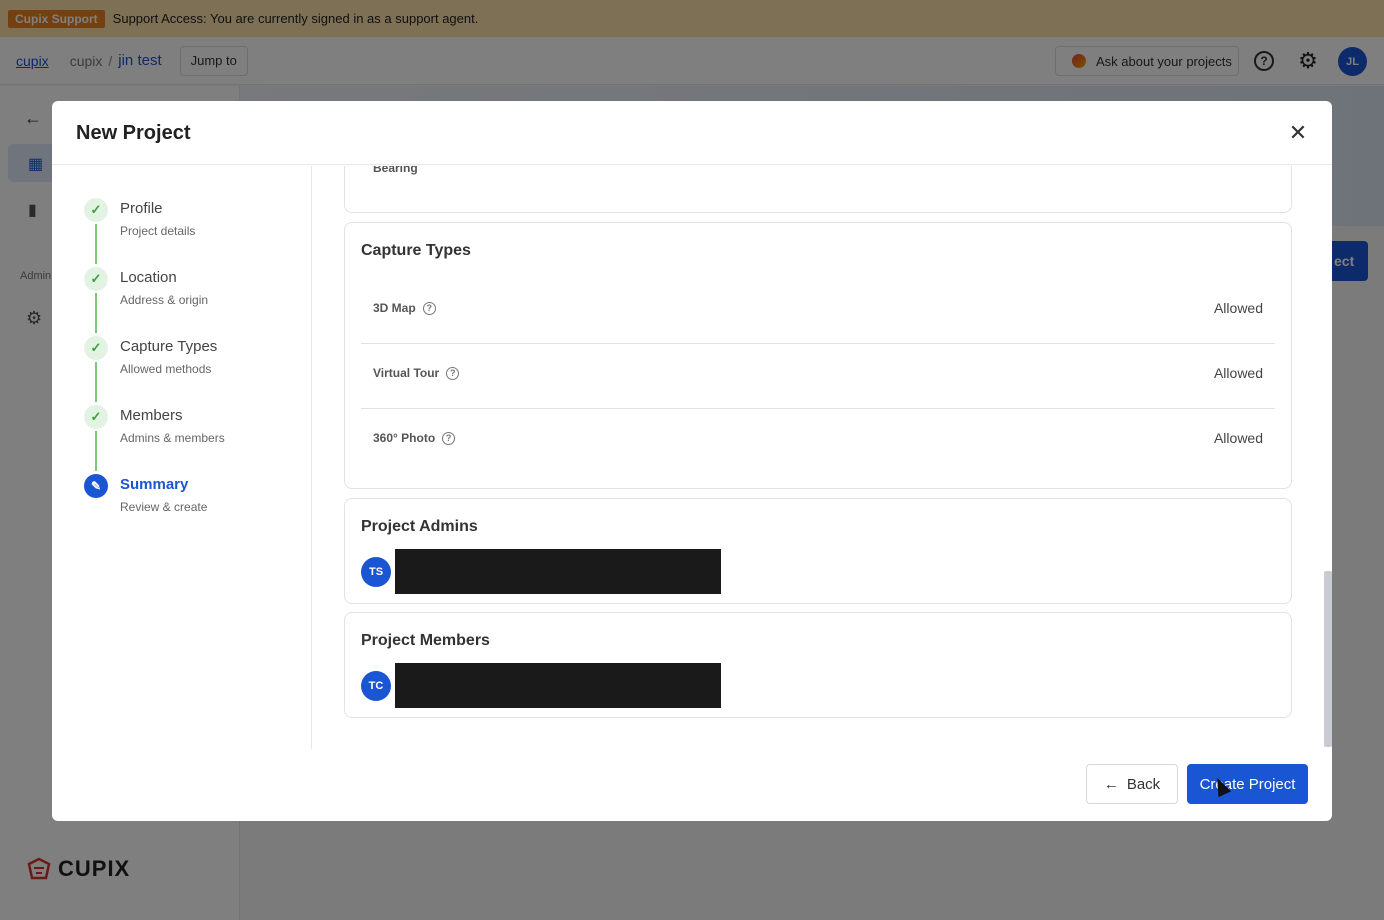  What do you see at coordinates (148, 277) in the screenshot?
I see `step-title: Location` at bounding box center [148, 277].